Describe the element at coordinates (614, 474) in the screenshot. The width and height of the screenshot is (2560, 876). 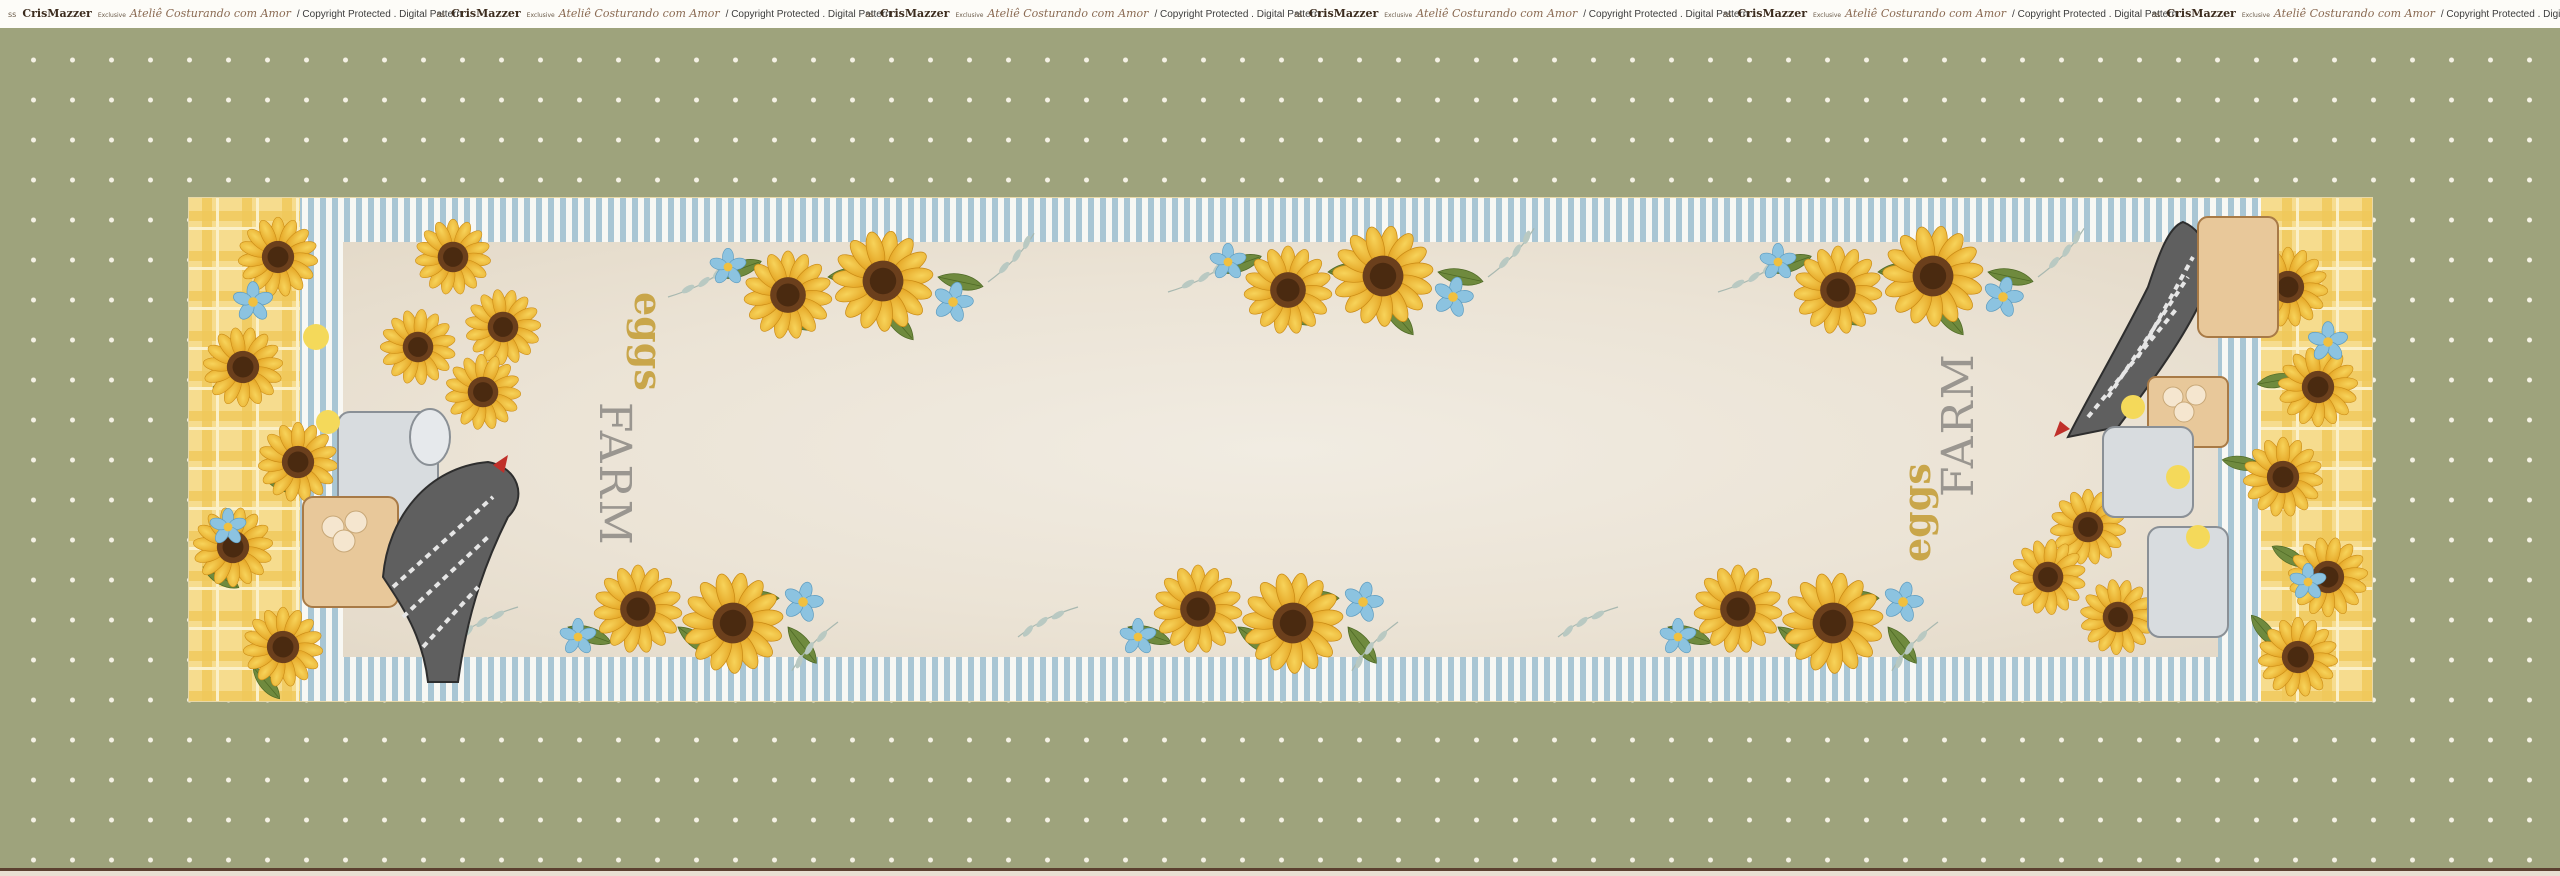
I see `left-farm-label: FARM` at that location.